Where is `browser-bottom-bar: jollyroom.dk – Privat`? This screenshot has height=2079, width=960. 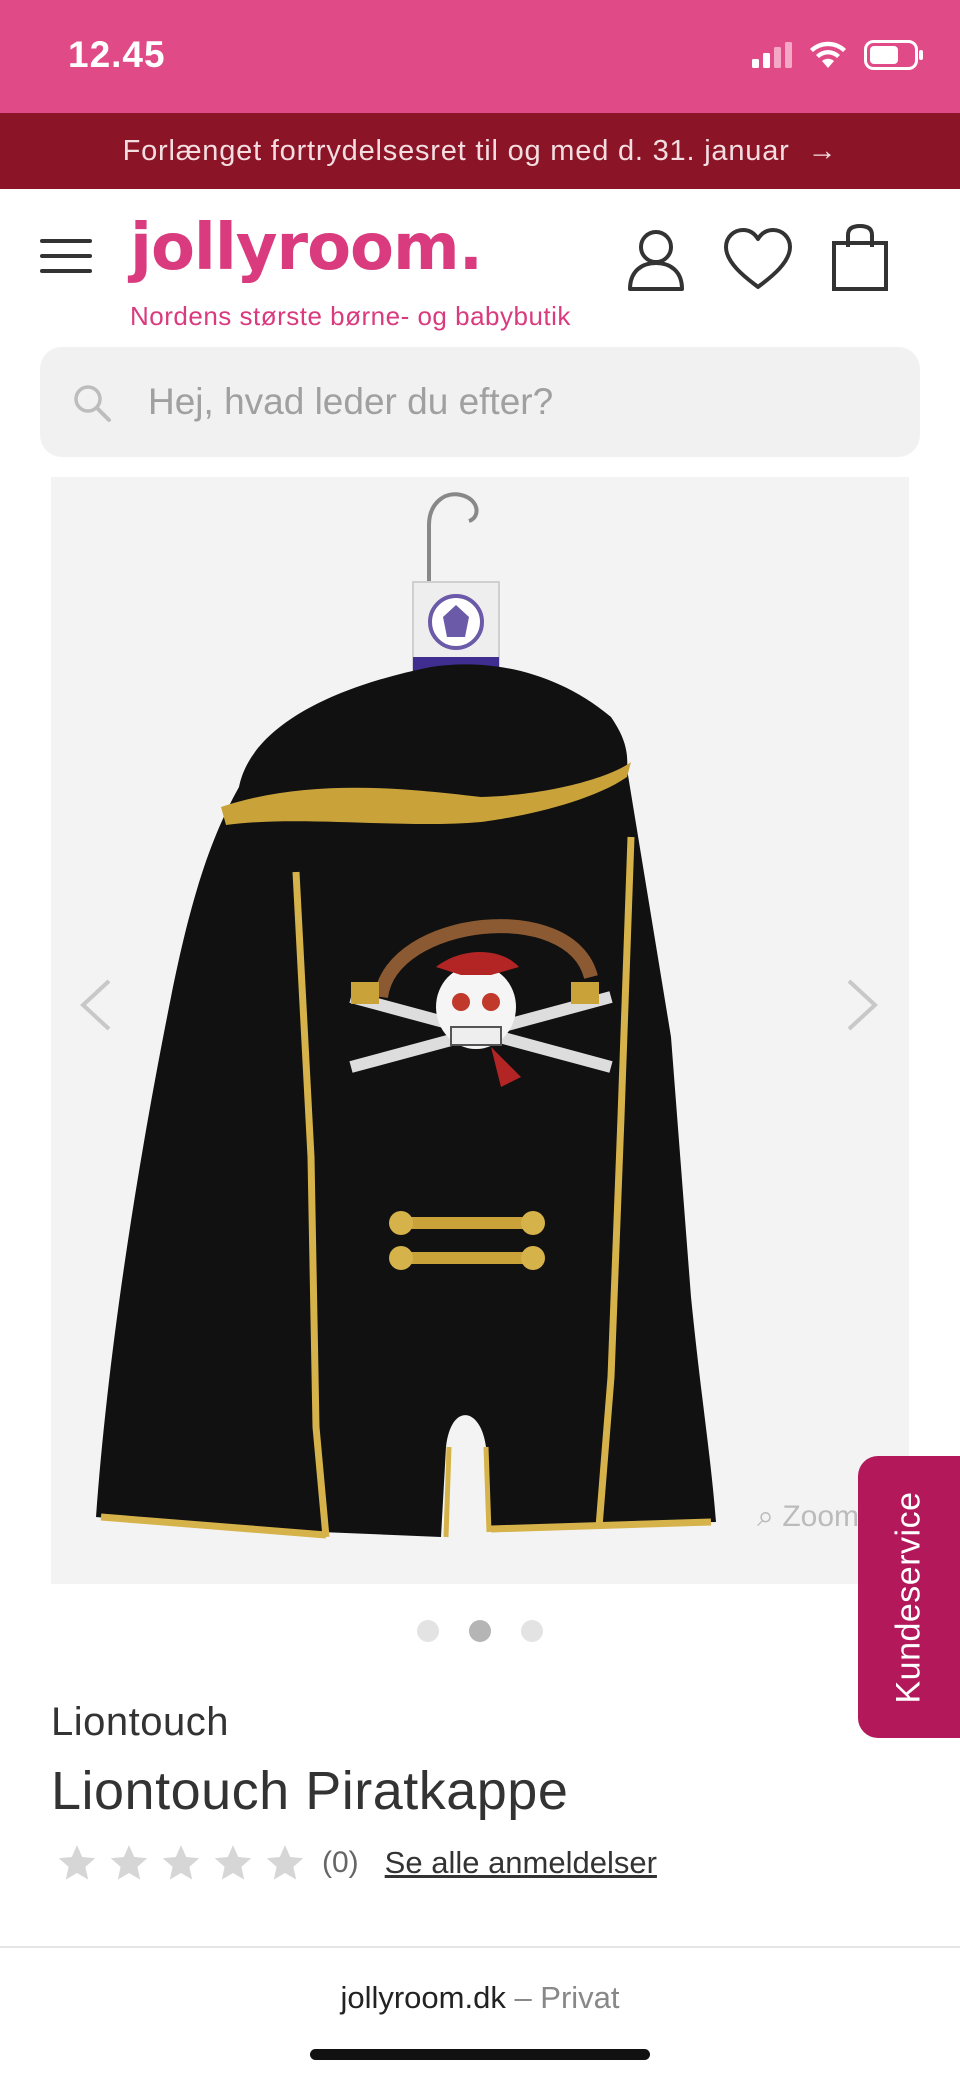
browser-bottom-bar: jollyroom.dk – Privat is located at coordinates (480, 2012).